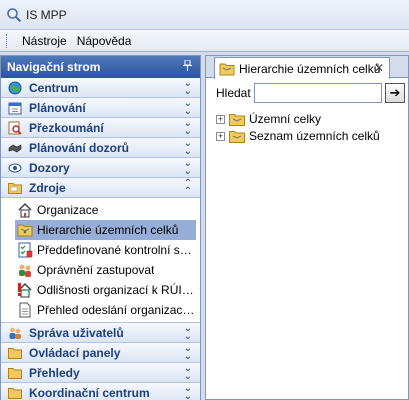 The width and height of the screenshot is (409, 400). What do you see at coordinates (100, 108) in the screenshot?
I see `nav-section-planovani: Plánování ⌄ ⌄` at bounding box center [100, 108].